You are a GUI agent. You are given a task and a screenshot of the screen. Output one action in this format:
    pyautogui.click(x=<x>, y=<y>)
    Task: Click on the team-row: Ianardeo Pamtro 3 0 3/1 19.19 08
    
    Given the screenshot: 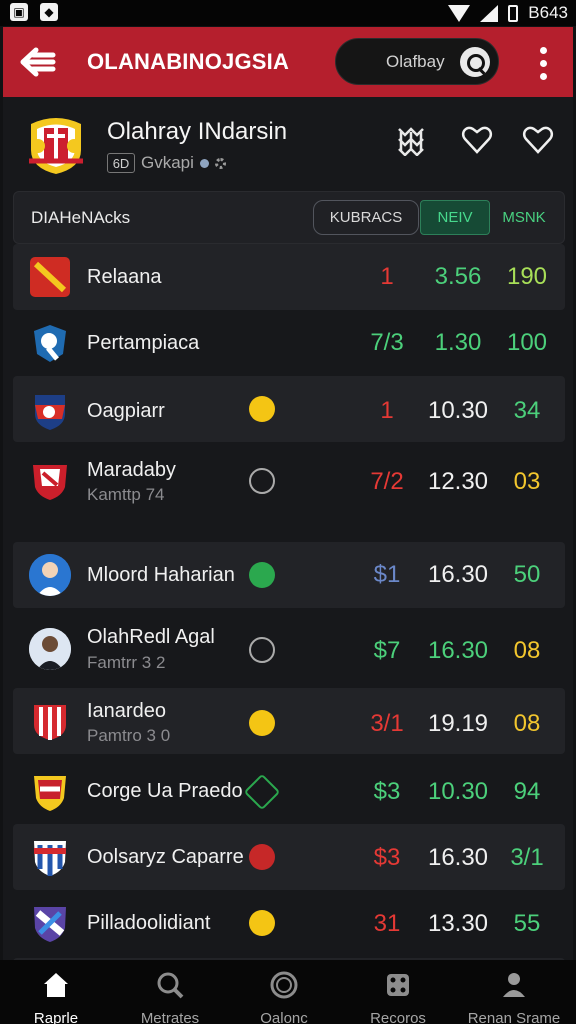 What is the action you would take?
    pyautogui.click(x=289, y=721)
    